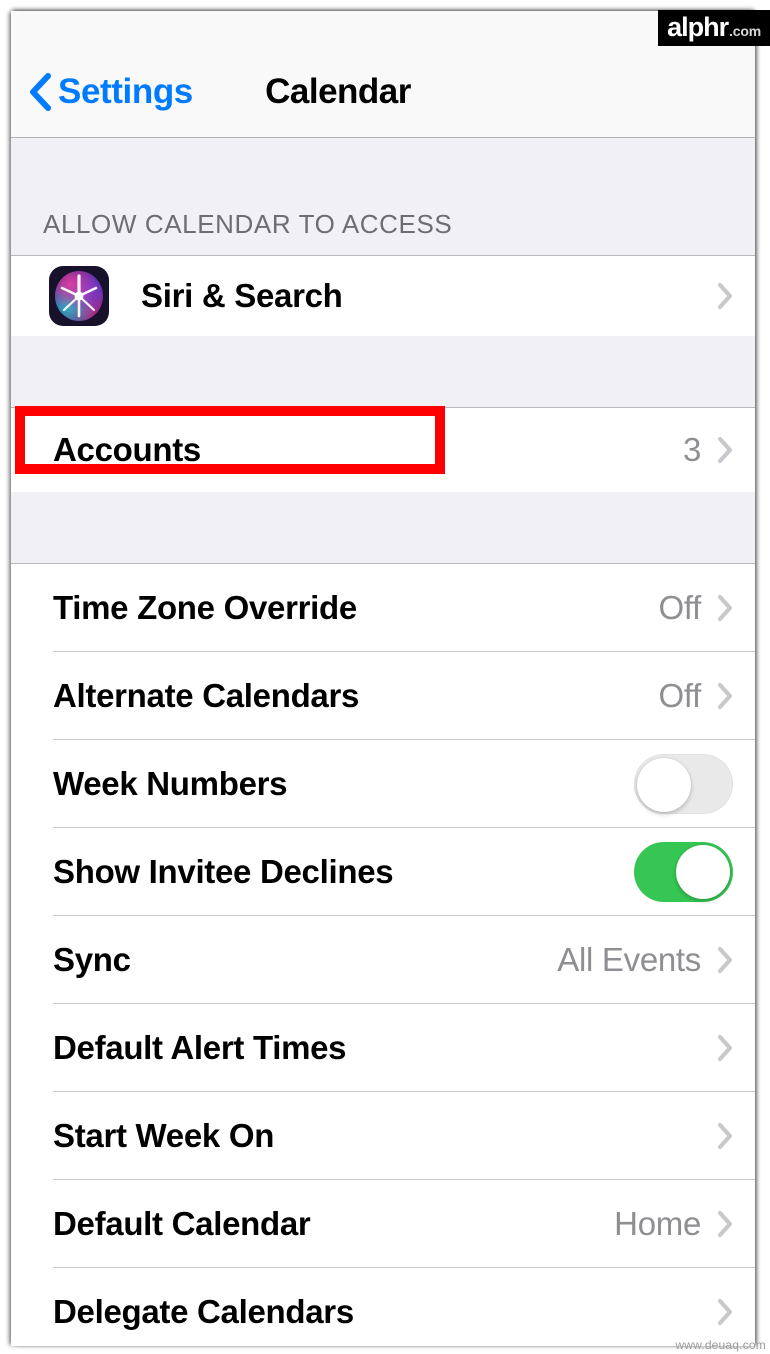 The image size is (770, 1354). What do you see at coordinates (223, 871) in the screenshot?
I see `list-item-label: Show Invitee Declines` at bounding box center [223, 871].